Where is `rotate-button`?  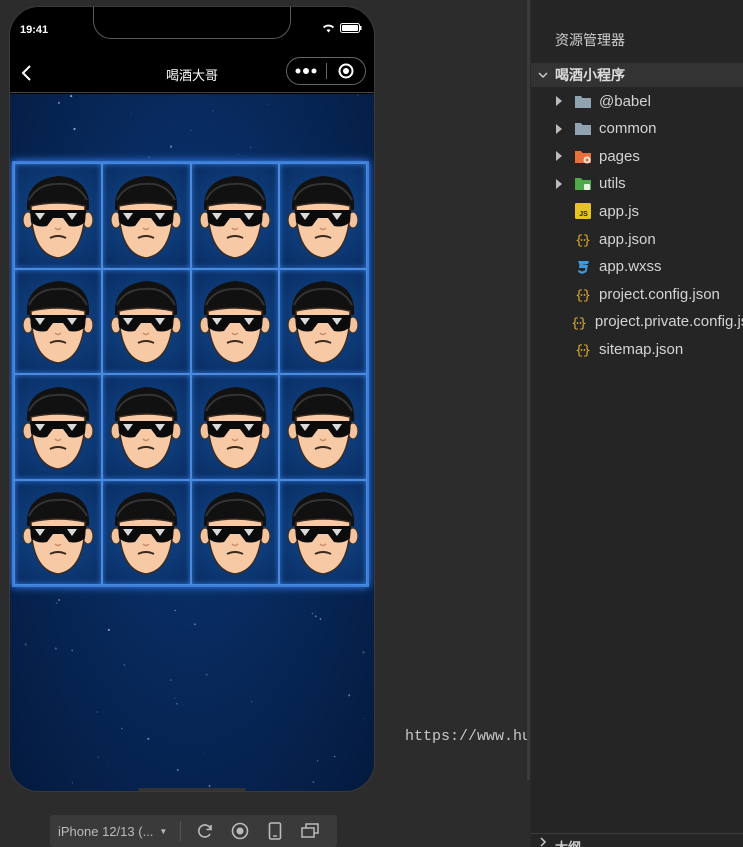
rotate-button is located at coordinates (204, 831).